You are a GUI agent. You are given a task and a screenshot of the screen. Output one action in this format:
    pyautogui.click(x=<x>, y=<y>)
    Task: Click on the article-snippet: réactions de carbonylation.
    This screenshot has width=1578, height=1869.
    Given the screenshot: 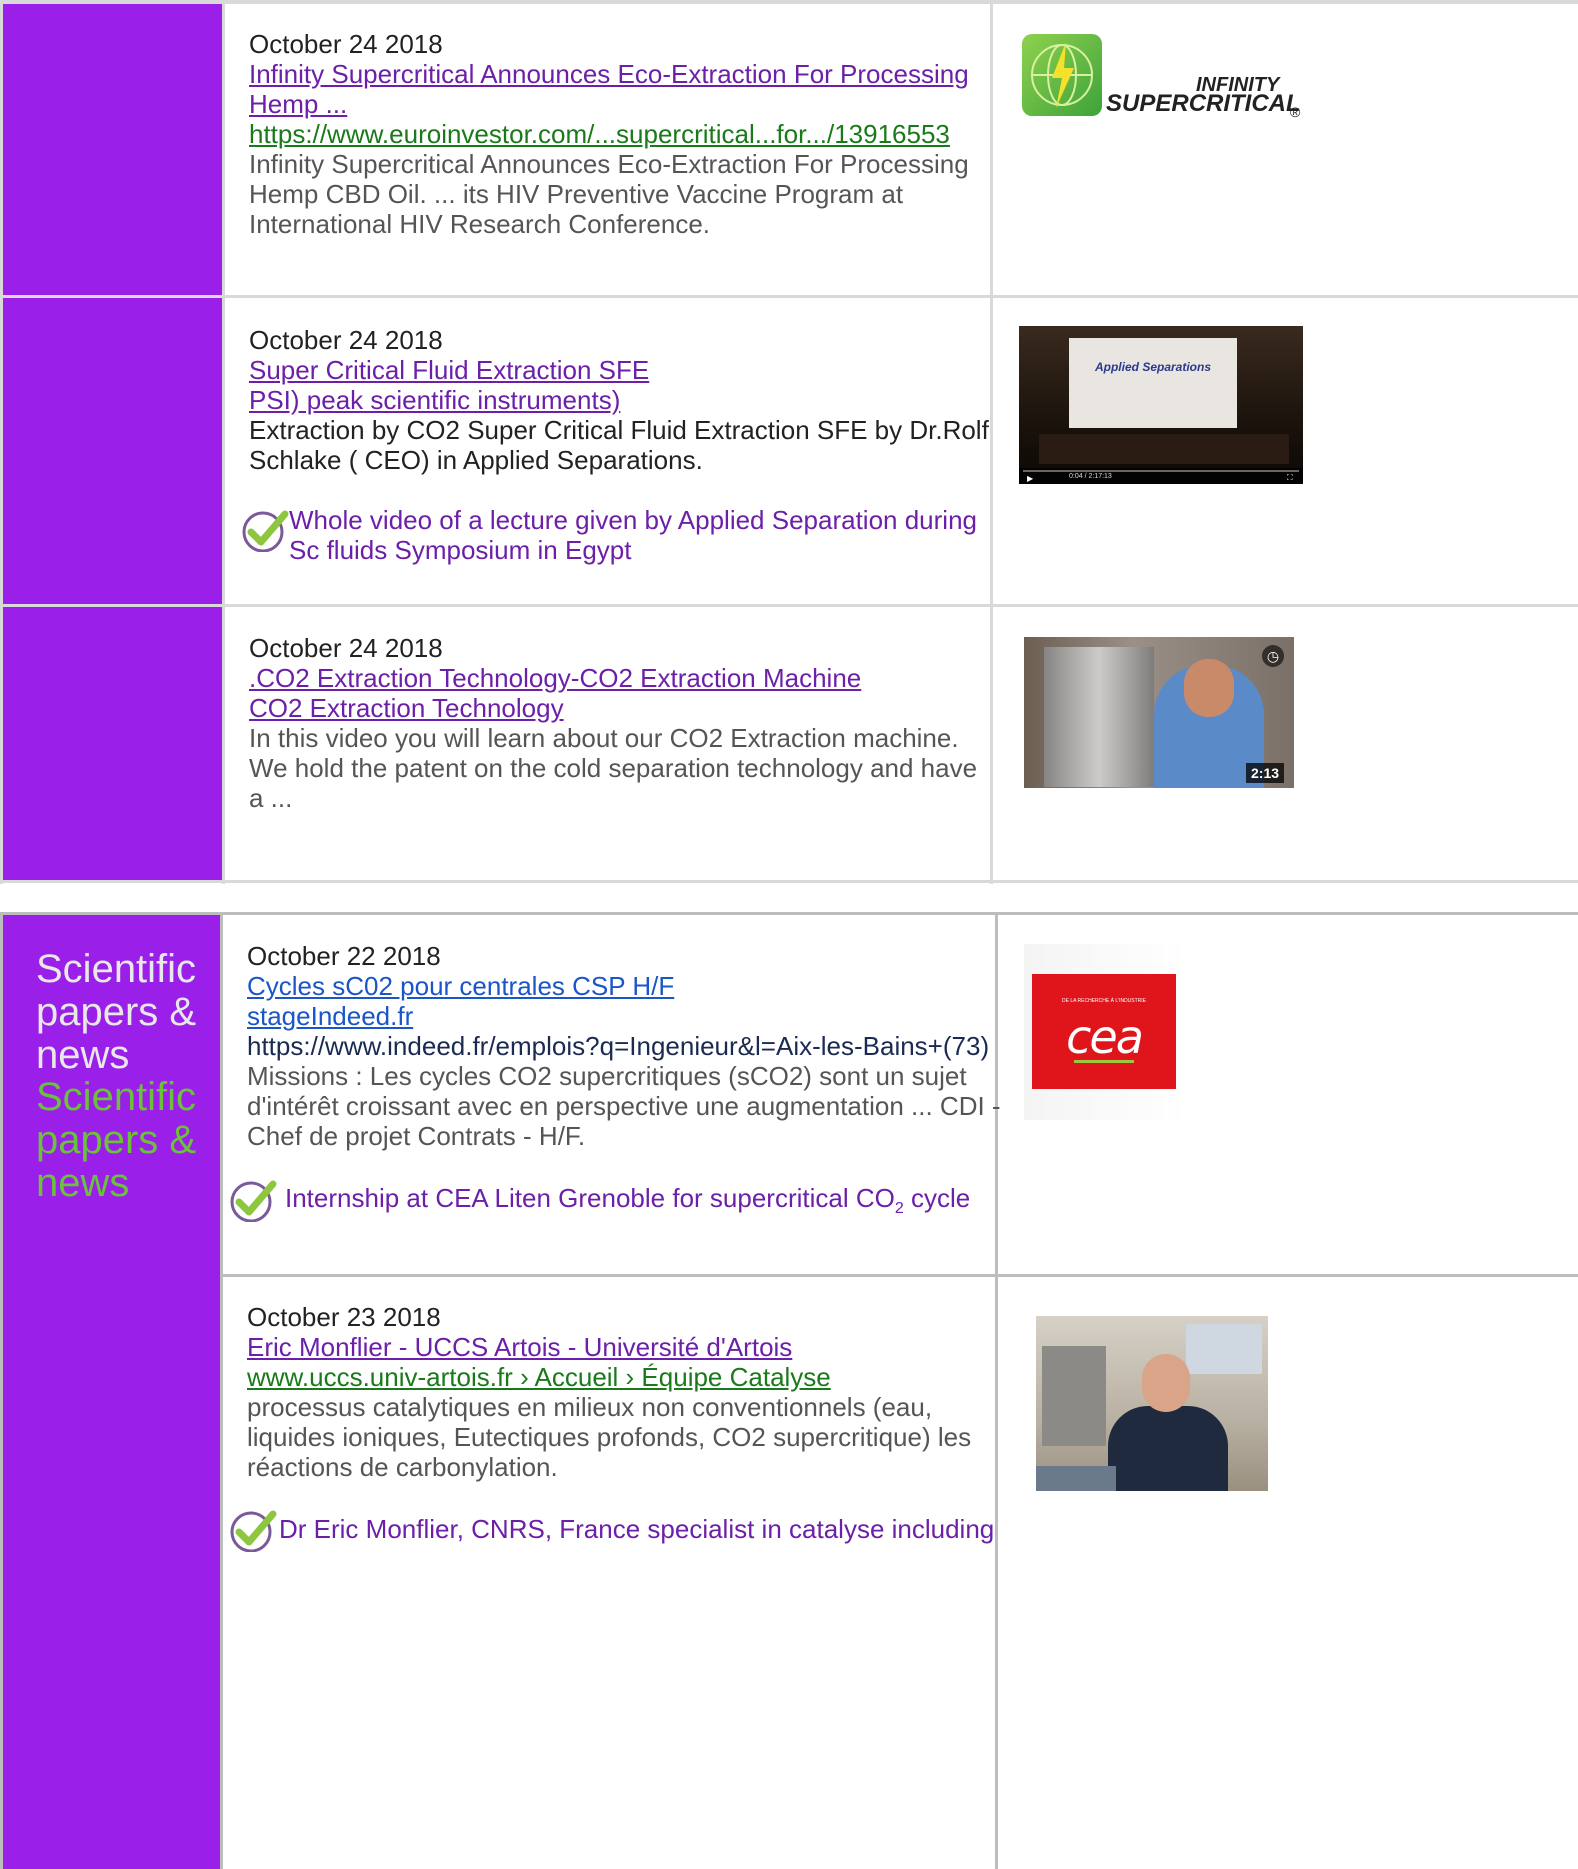 What is the action you would take?
    pyautogui.click(x=402, y=1467)
    